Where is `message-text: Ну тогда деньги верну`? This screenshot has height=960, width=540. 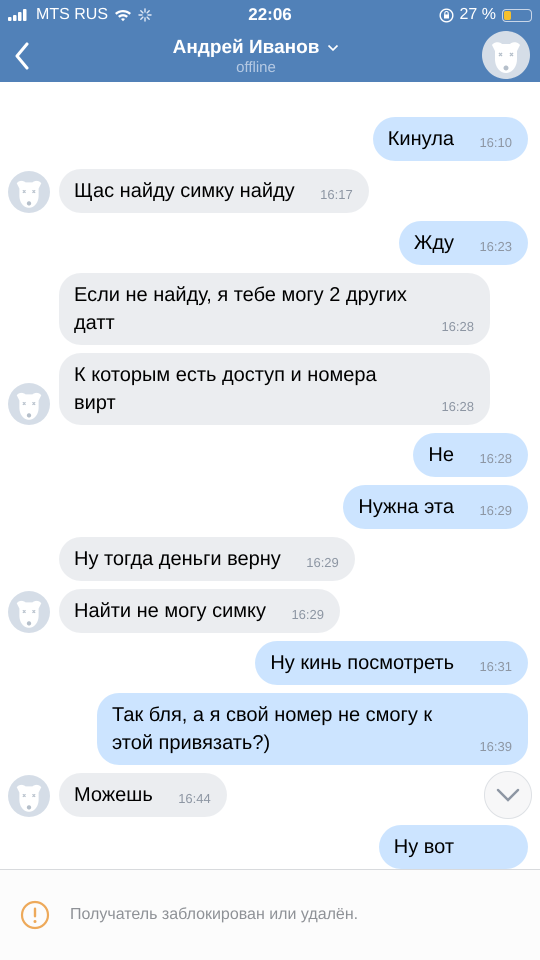 message-text: Ну тогда деньги верну is located at coordinates (177, 559).